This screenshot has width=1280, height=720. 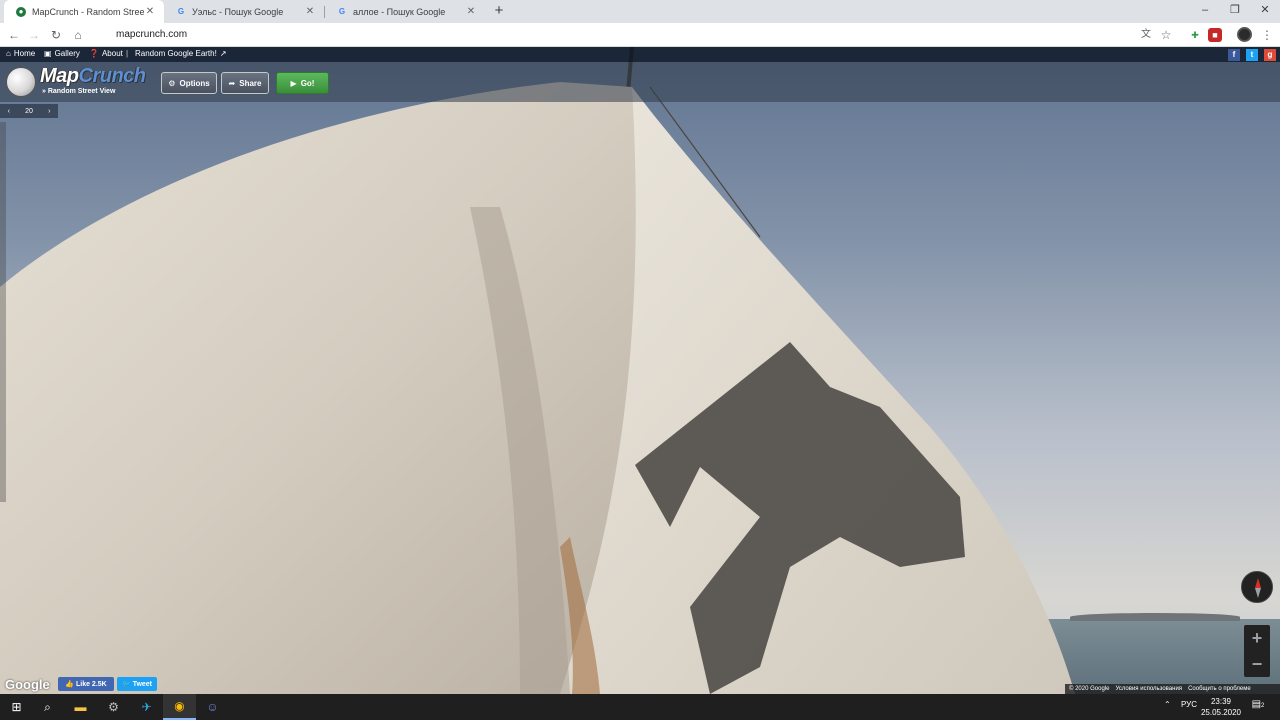 I want to click on nav-gallery-label: Gallery, so click(x=67, y=53).